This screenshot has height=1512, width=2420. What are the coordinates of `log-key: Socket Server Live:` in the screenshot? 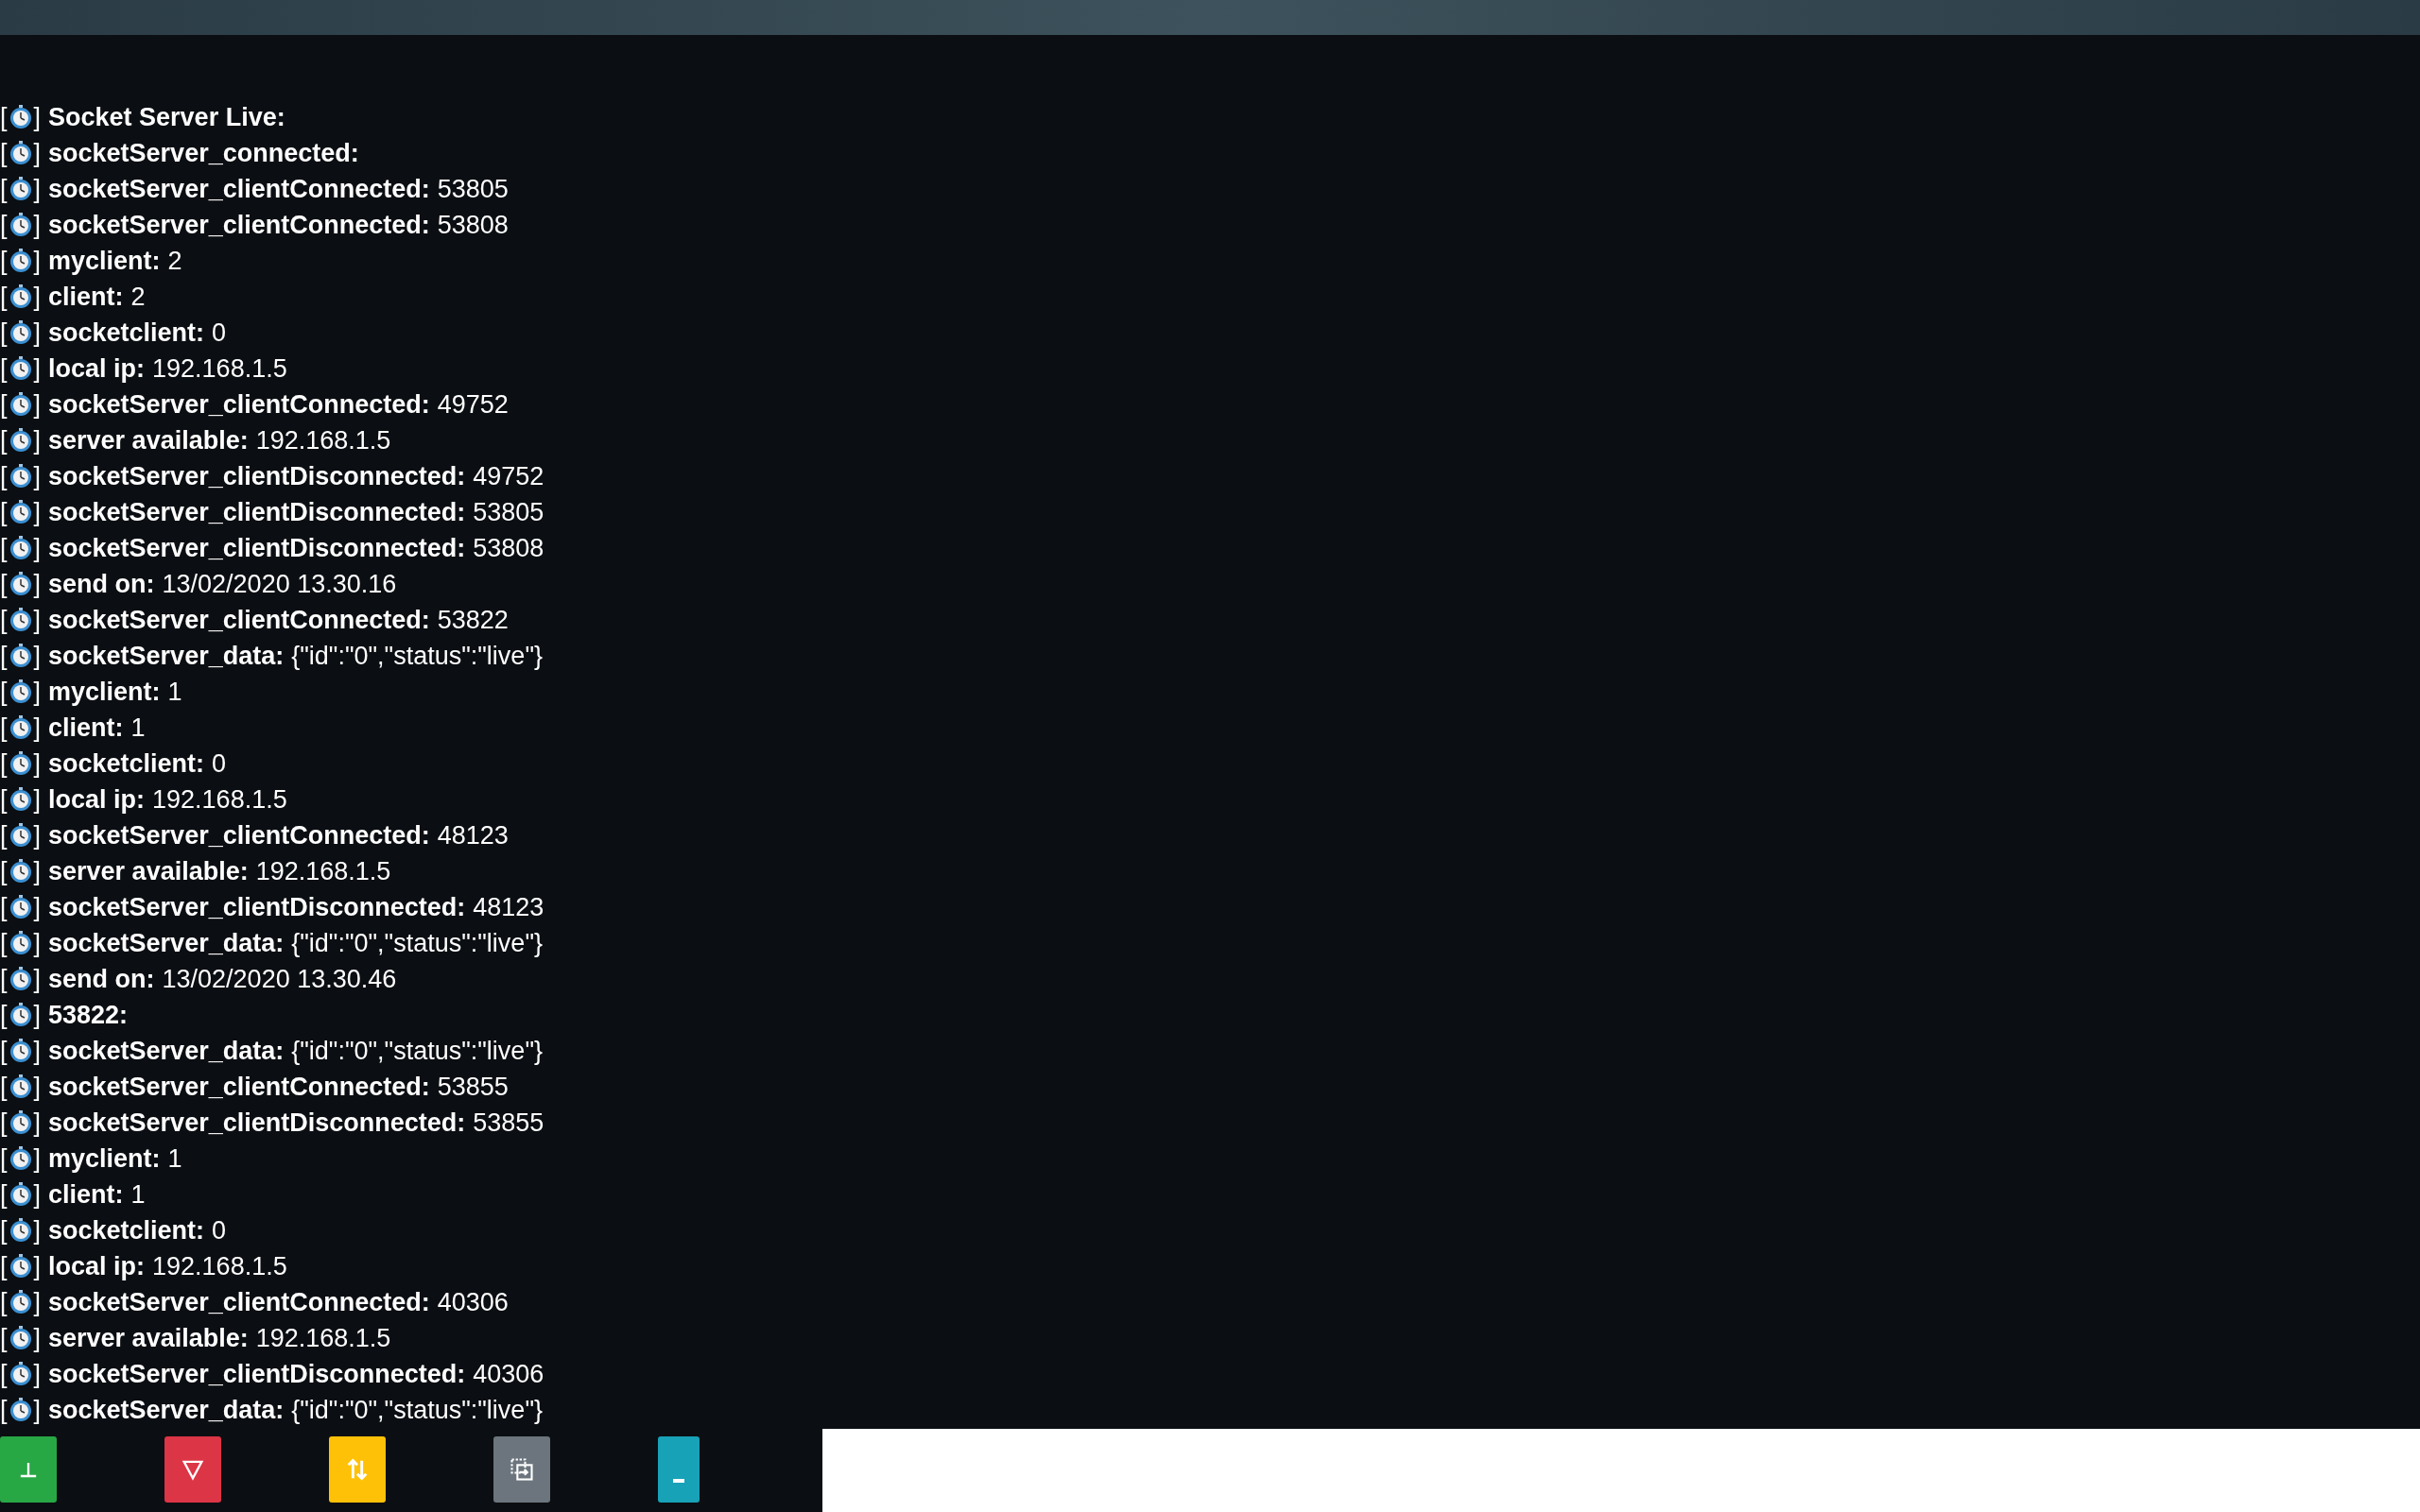 It's located at (166, 117).